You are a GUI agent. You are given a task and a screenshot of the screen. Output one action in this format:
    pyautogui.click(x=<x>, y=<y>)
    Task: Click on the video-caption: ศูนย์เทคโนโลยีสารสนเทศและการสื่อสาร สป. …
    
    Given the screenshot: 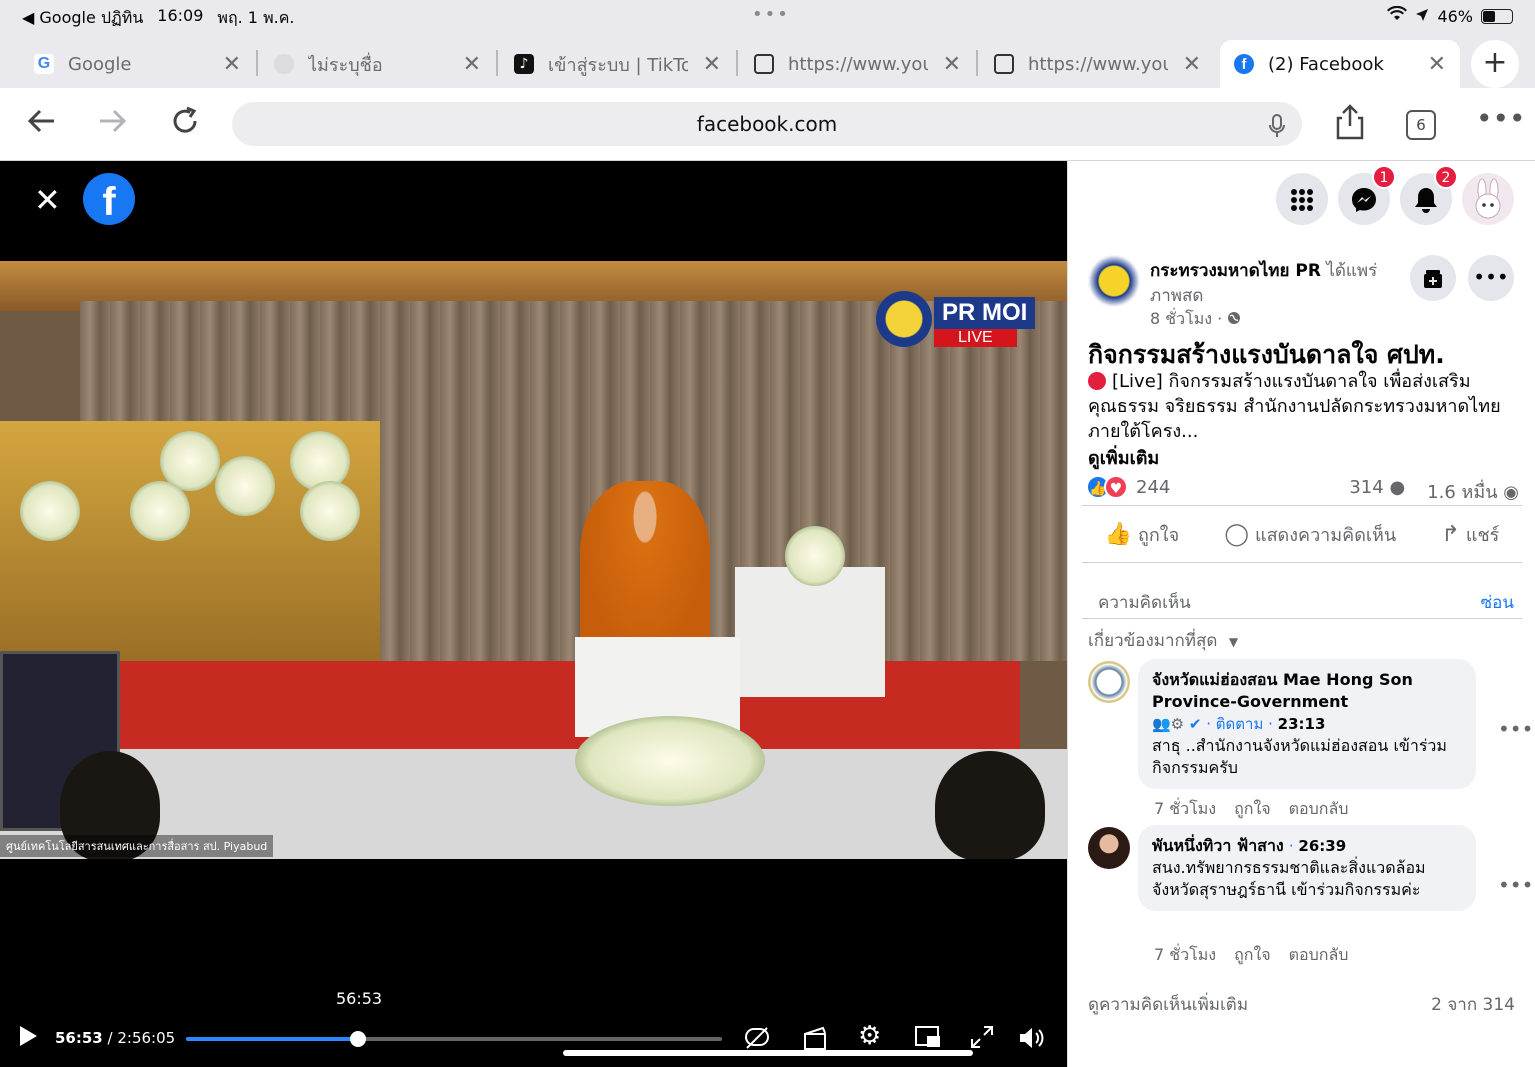 What is the action you would take?
    pyautogui.click(x=137, y=846)
    